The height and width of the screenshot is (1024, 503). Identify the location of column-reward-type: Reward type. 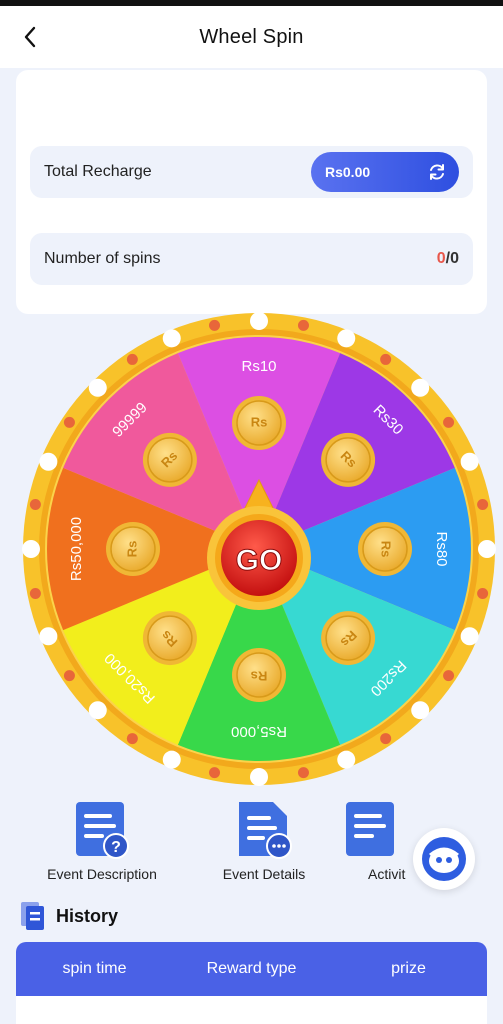
(251, 968).